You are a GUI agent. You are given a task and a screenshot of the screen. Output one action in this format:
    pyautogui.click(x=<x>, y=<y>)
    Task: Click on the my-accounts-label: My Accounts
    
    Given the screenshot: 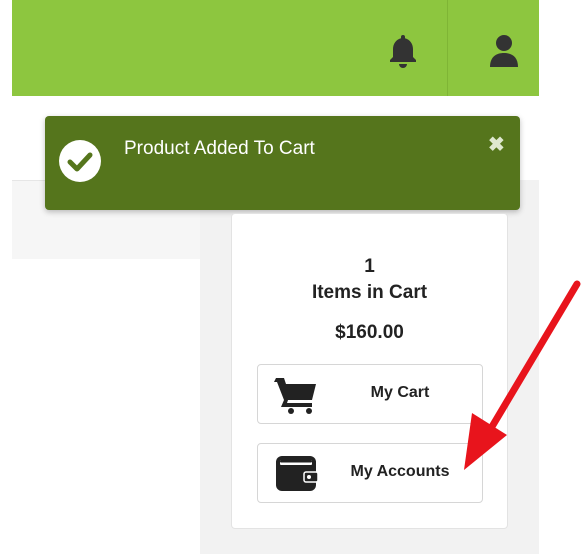 What is the action you would take?
    pyautogui.click(x=400, y=471)
    